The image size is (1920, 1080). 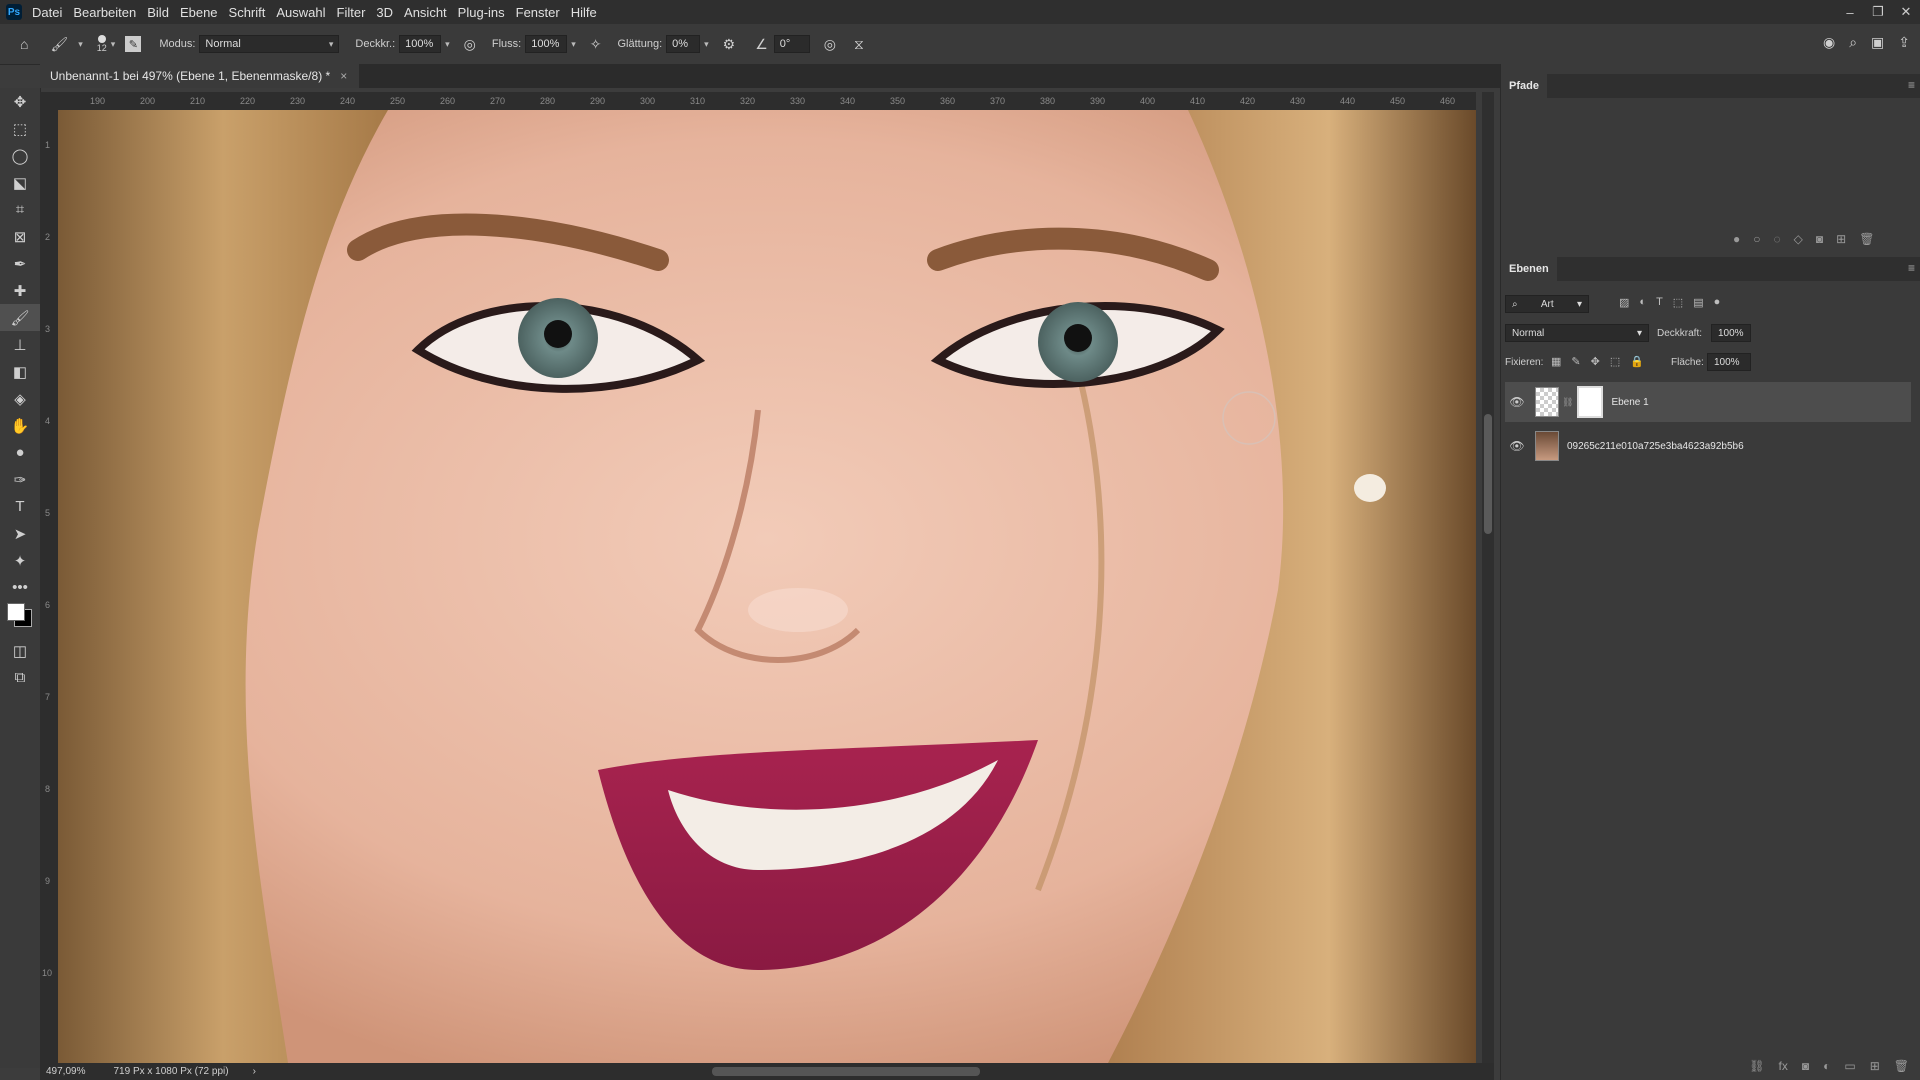 I want to click on dodge-icon: ✋, so click(x=20, y=425).